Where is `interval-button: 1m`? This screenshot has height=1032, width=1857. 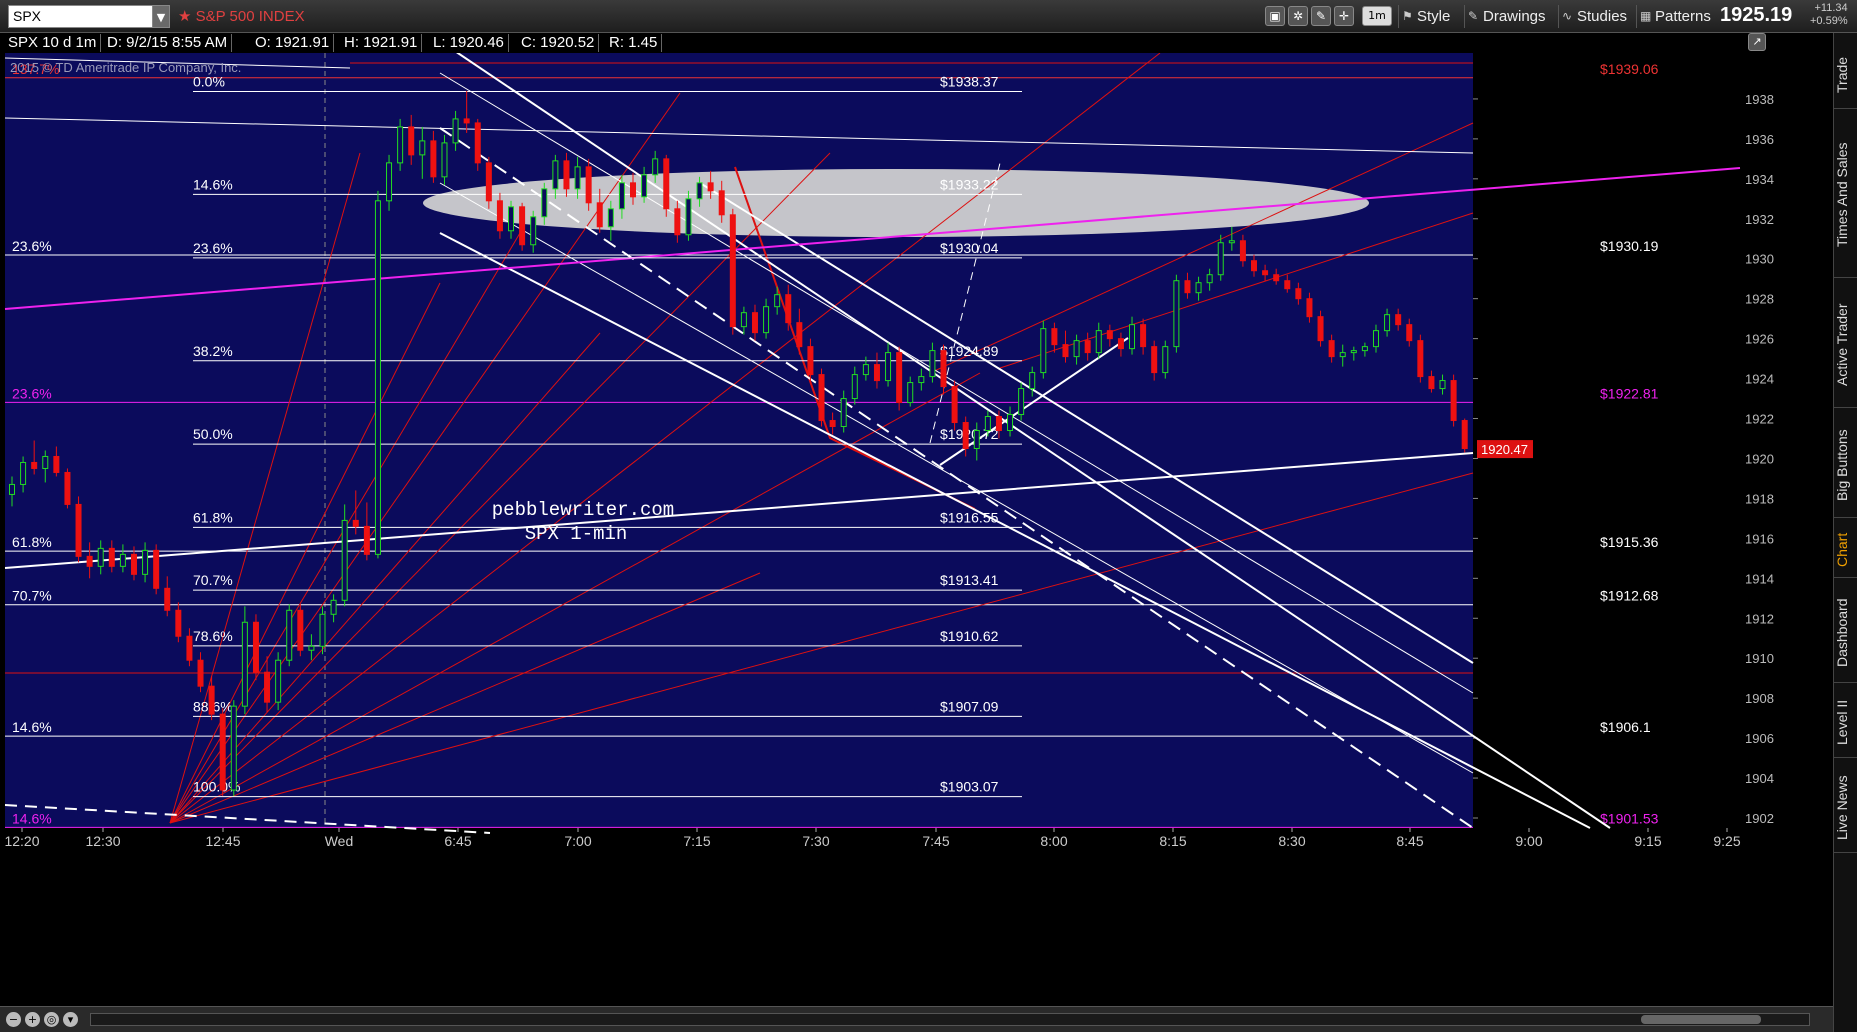 interval-button: 1m is located at coordinates (1377, 16).